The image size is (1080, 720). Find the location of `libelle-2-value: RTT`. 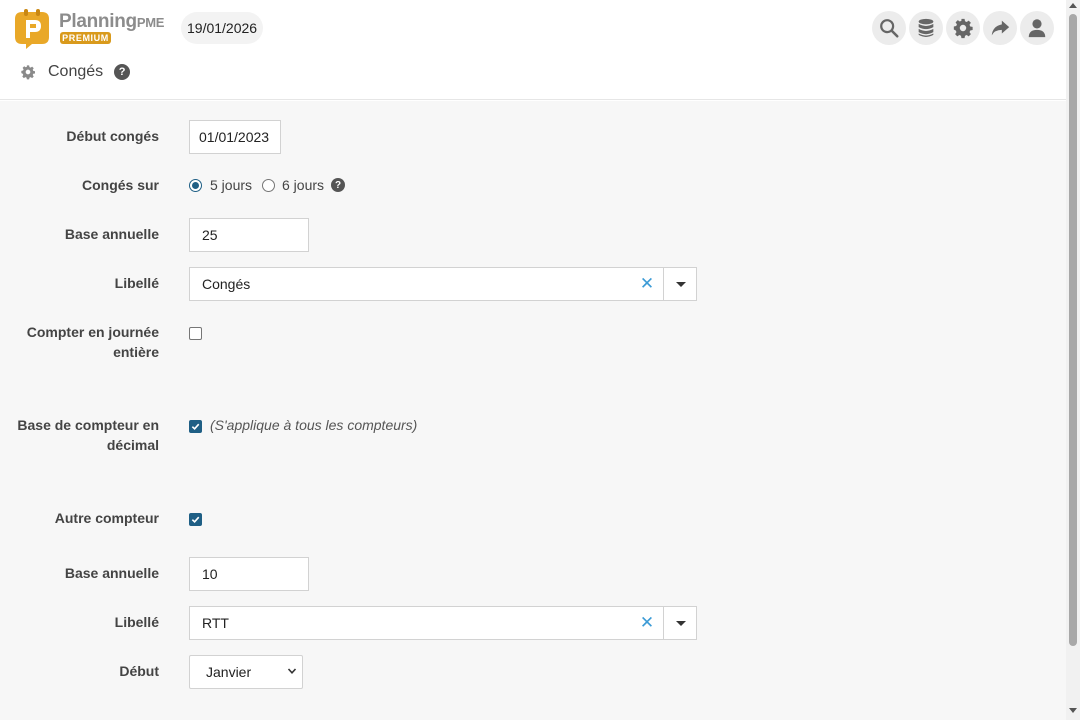

libelle-2-value: RTT is located at coordinates (215, 623).